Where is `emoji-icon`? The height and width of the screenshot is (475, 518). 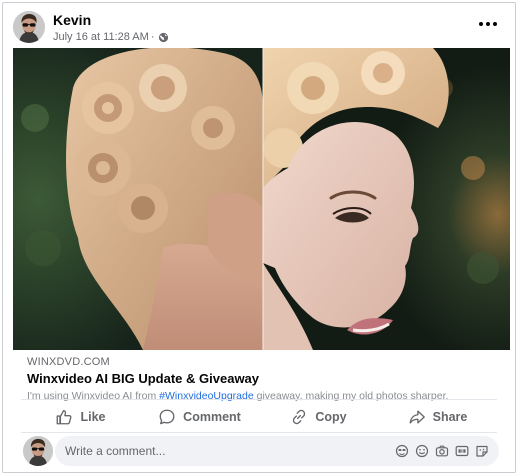
emoji-icon is located at coordinates (422, 451).